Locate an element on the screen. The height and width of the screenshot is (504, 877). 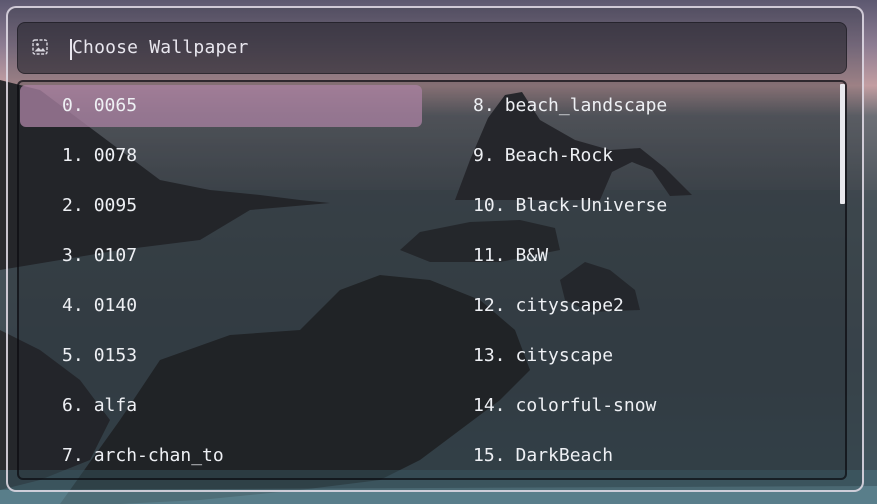
list-item-label: cityscape is located at coordinates (564, 355).